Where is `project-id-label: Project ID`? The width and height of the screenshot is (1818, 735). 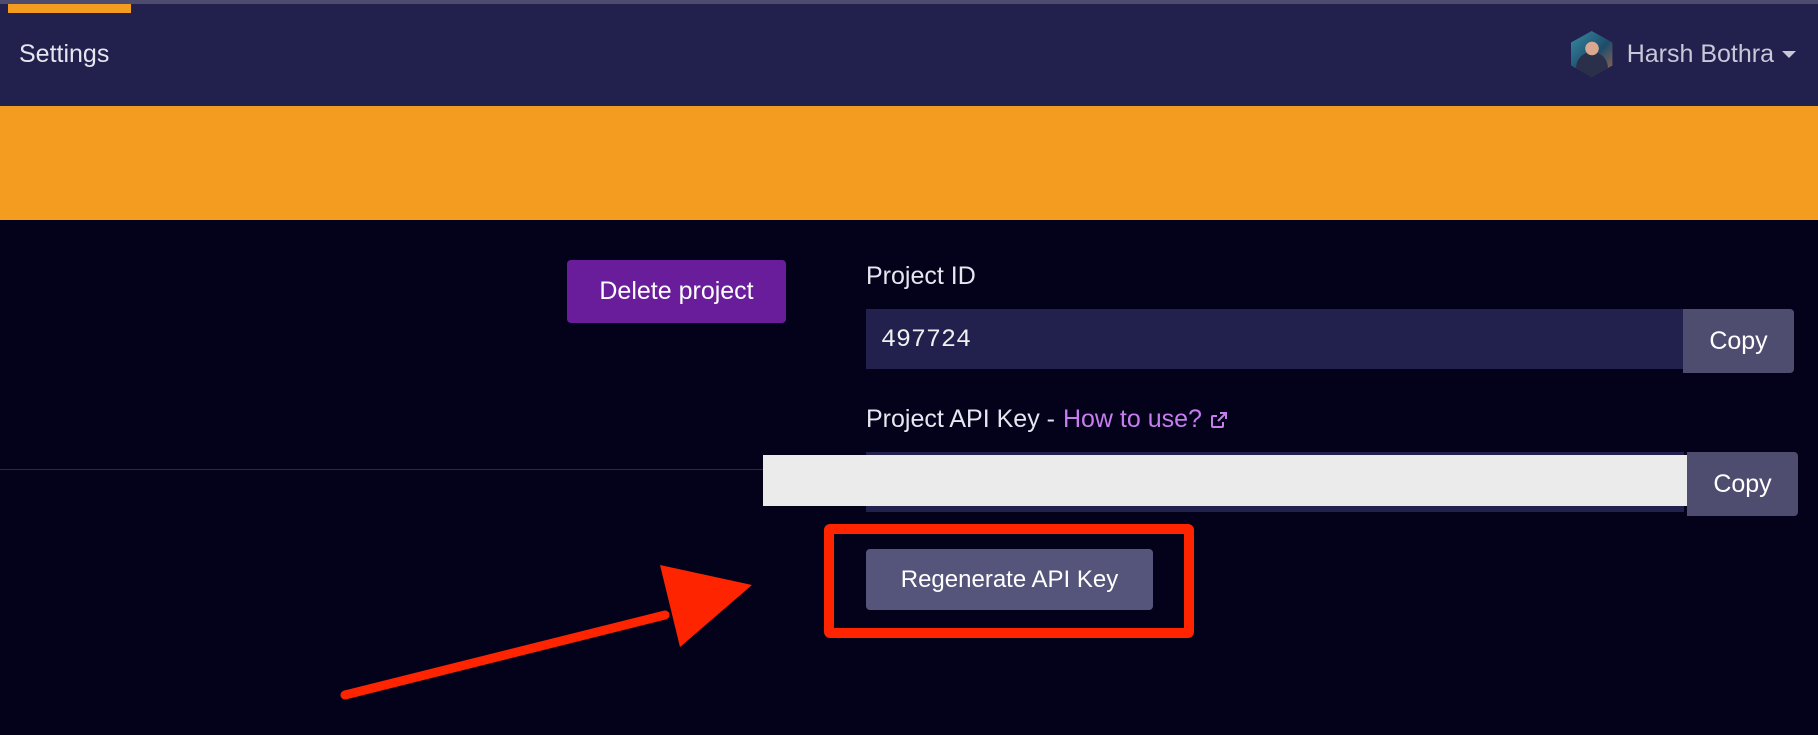 project-id-label: Project ID is located at coordinates (921, 276).